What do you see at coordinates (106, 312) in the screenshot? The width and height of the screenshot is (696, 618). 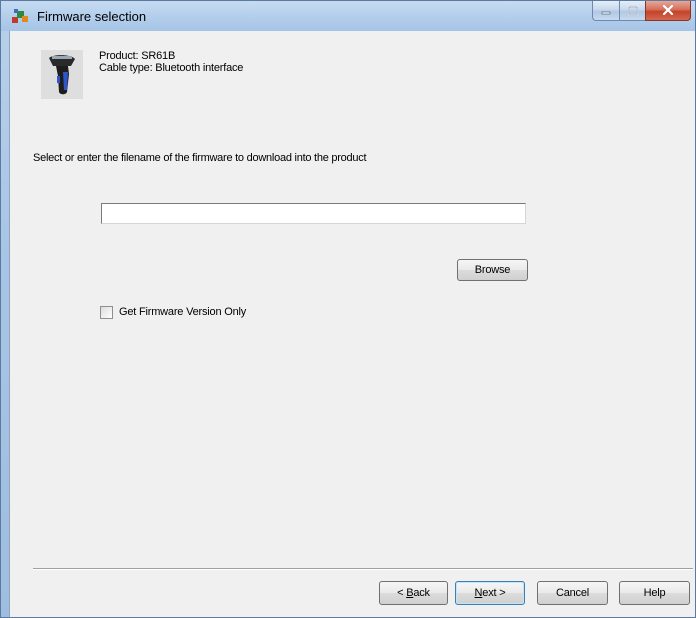 I see `get-firmware-version-checkbox` at bounding box center [106, 312].